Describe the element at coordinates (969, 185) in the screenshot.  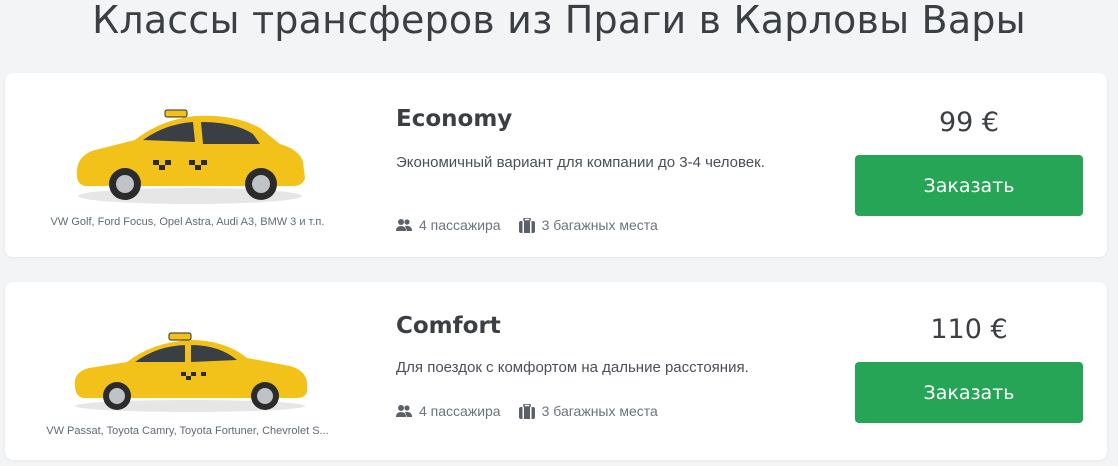
I see `order-button-economy: Заказать` at that location.